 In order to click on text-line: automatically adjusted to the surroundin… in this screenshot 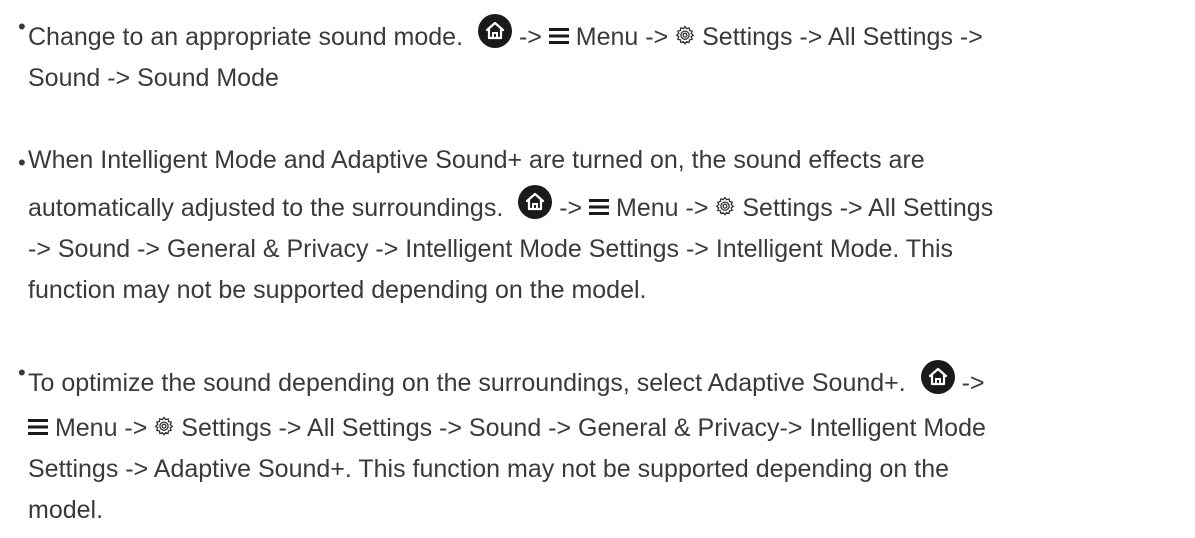, I will do `click(510, 207)`.